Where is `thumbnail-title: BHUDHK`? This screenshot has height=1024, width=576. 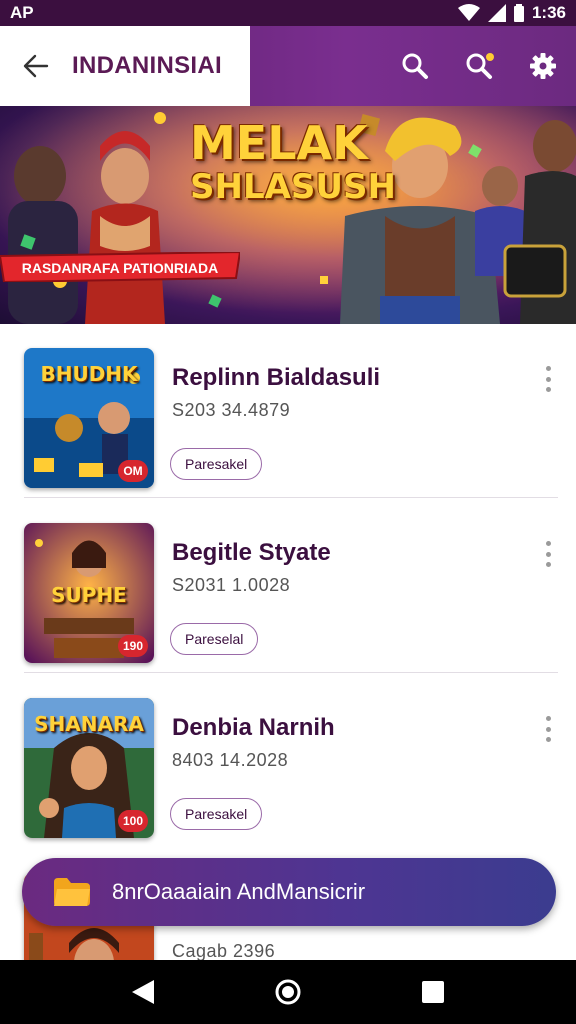
thumbnail-title: BHUDHK is located at coordinates (89, 374).